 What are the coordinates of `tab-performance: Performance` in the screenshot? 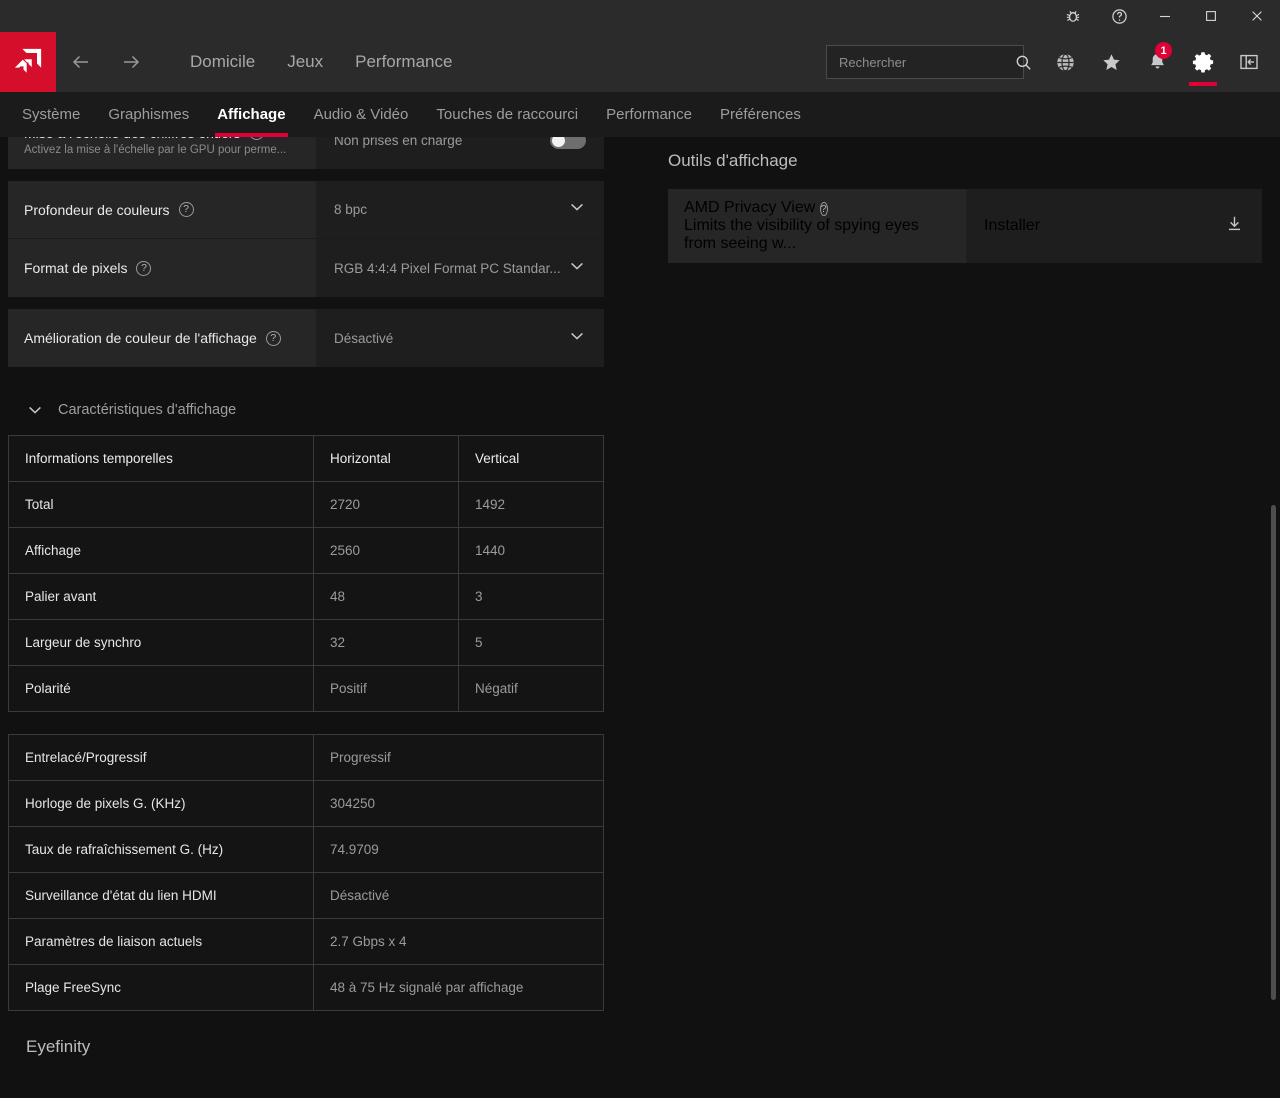 It's located at (649, 114).